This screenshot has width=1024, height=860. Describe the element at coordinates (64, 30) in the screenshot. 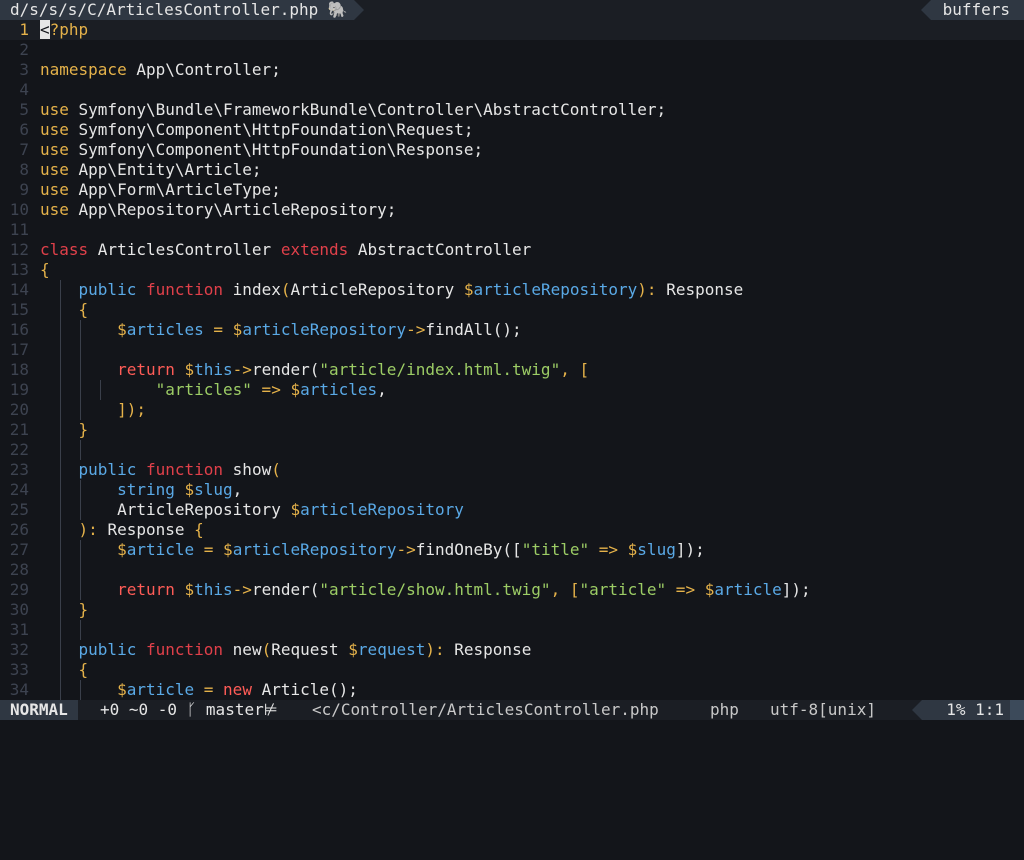

I see `code-text: <?php` at that location.